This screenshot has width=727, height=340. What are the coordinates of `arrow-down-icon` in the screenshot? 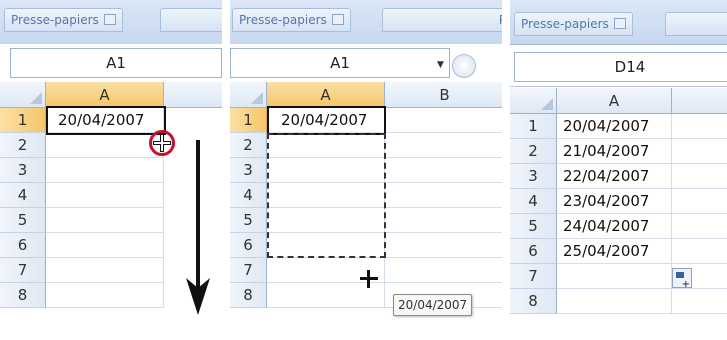 It's located at (198, 227).